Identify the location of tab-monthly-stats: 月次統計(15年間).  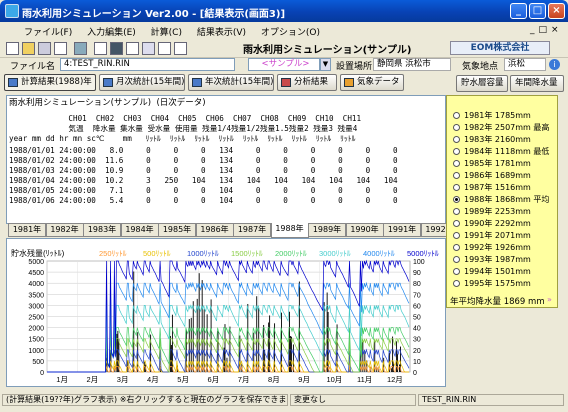
(142, 82).